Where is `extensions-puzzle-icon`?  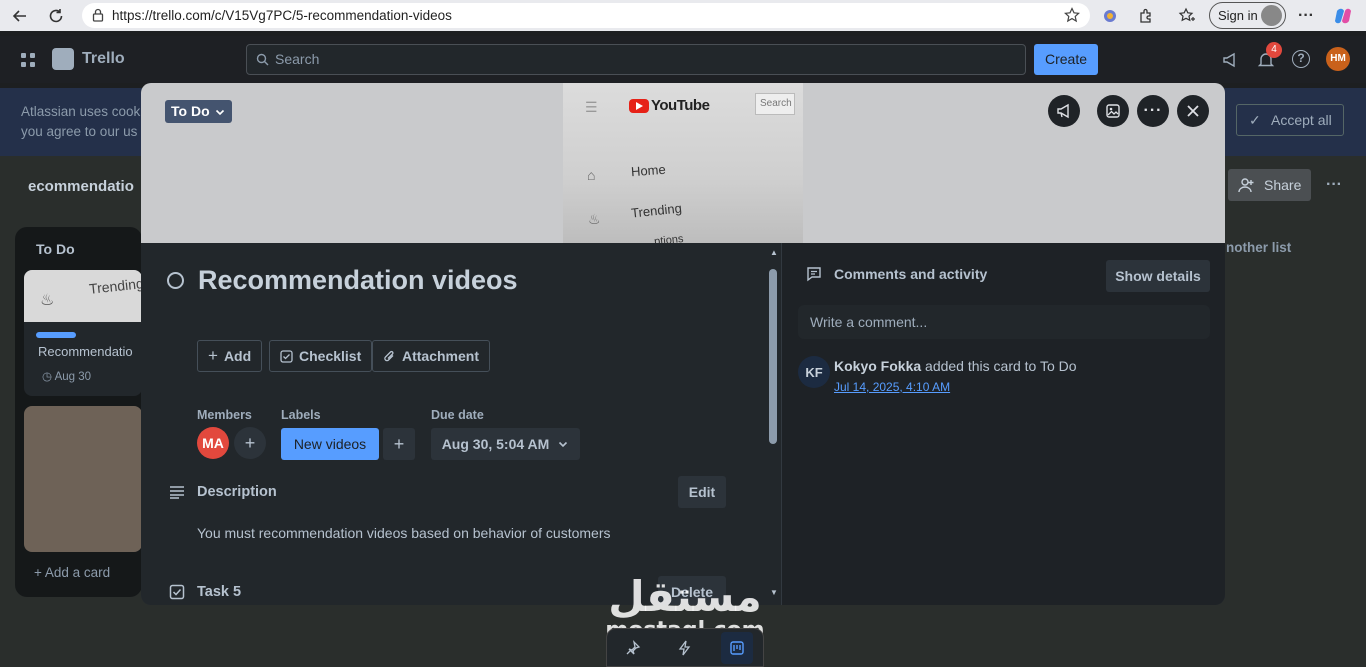
extensions-puzzle-icon is located at coordinates (1147, 16).